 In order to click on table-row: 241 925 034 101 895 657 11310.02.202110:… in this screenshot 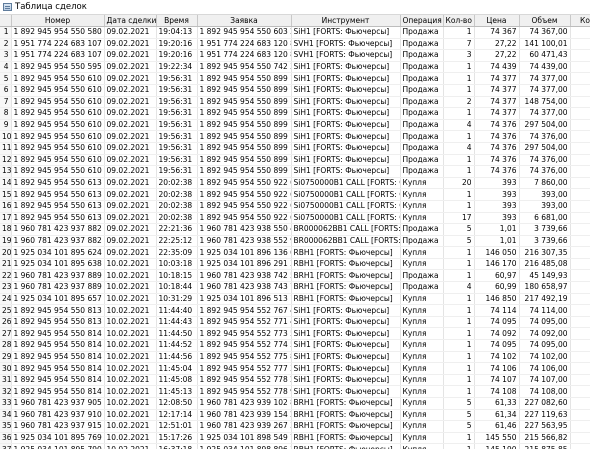, I will do `click(295, 299)`.